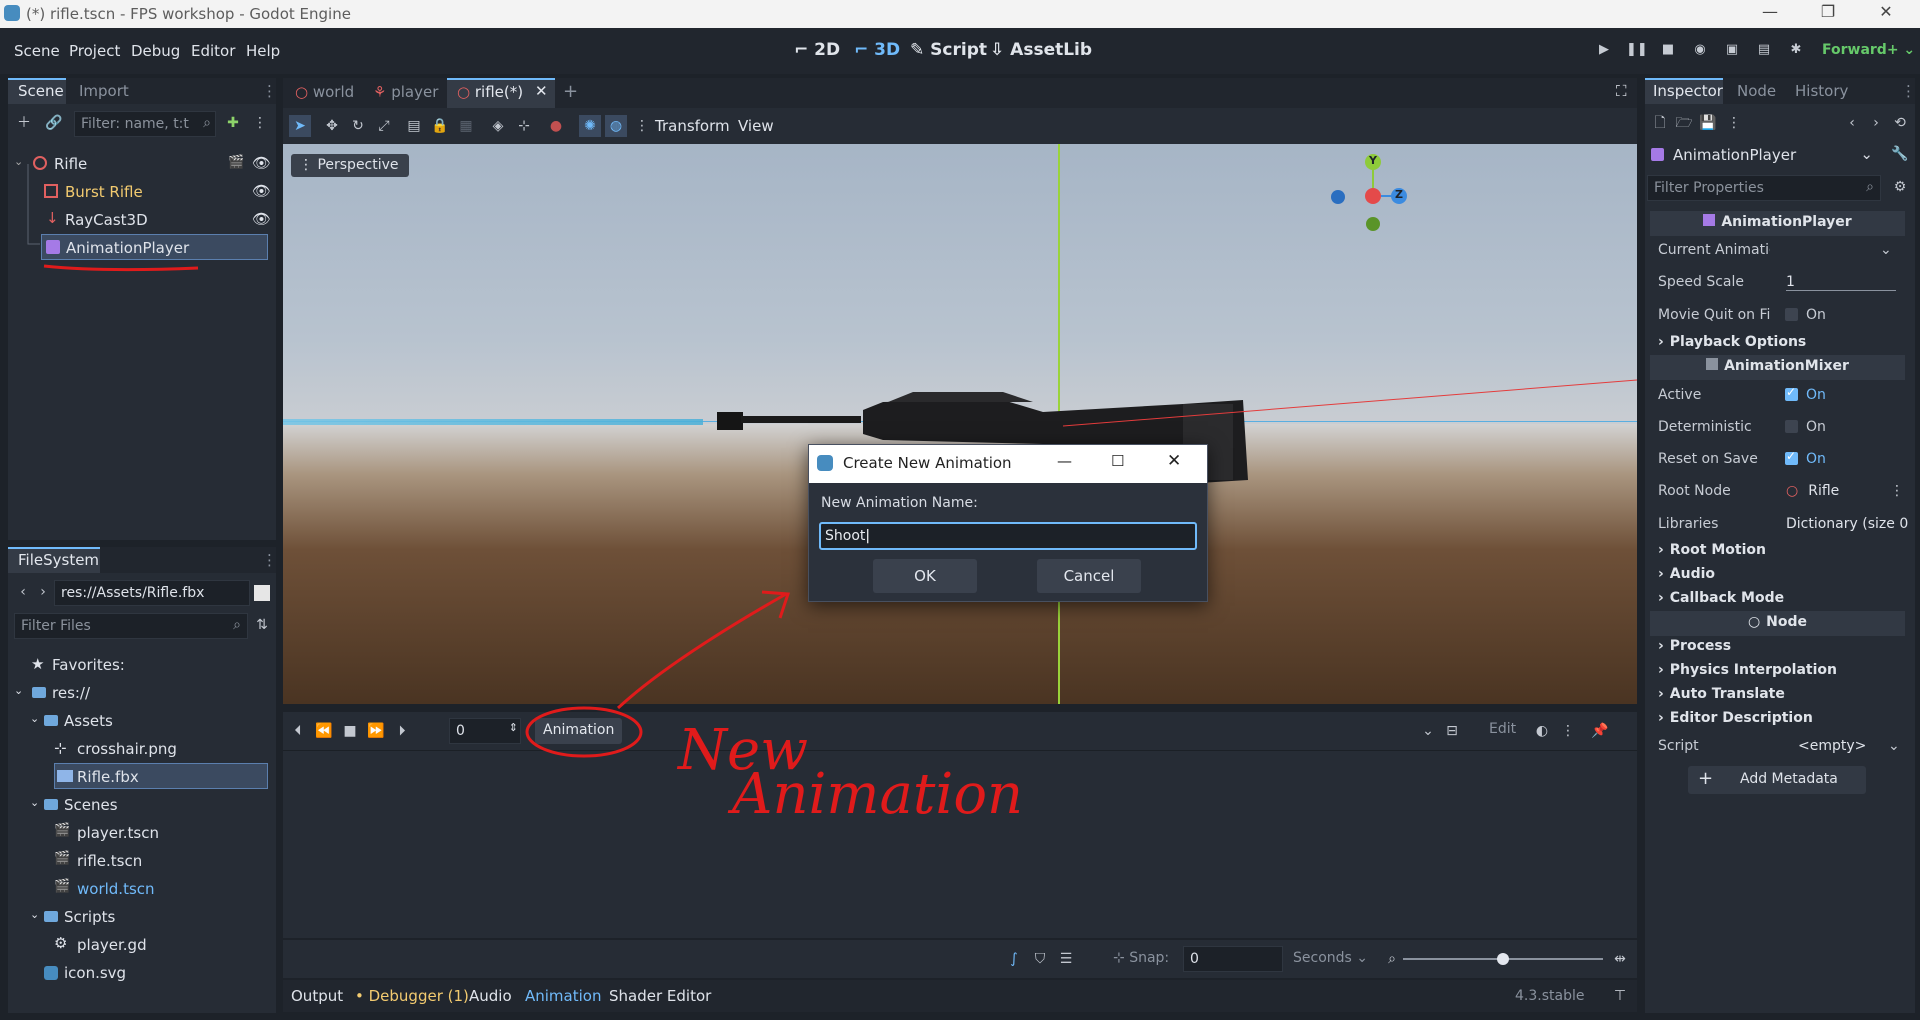 The image size is (1920, 1020). Describe the element at coordinates (1777, 650) in the screenshot. I see `section-process: › Process` at that location.